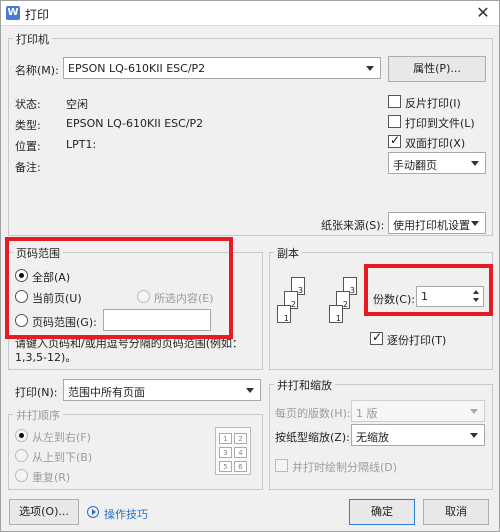 Image resolution: width=500 pixels, height=532 pixels. What do you see at coordinates (225, 438) in the screenshot?
I see `order-cell: 1` at bounding box center [225, 438].